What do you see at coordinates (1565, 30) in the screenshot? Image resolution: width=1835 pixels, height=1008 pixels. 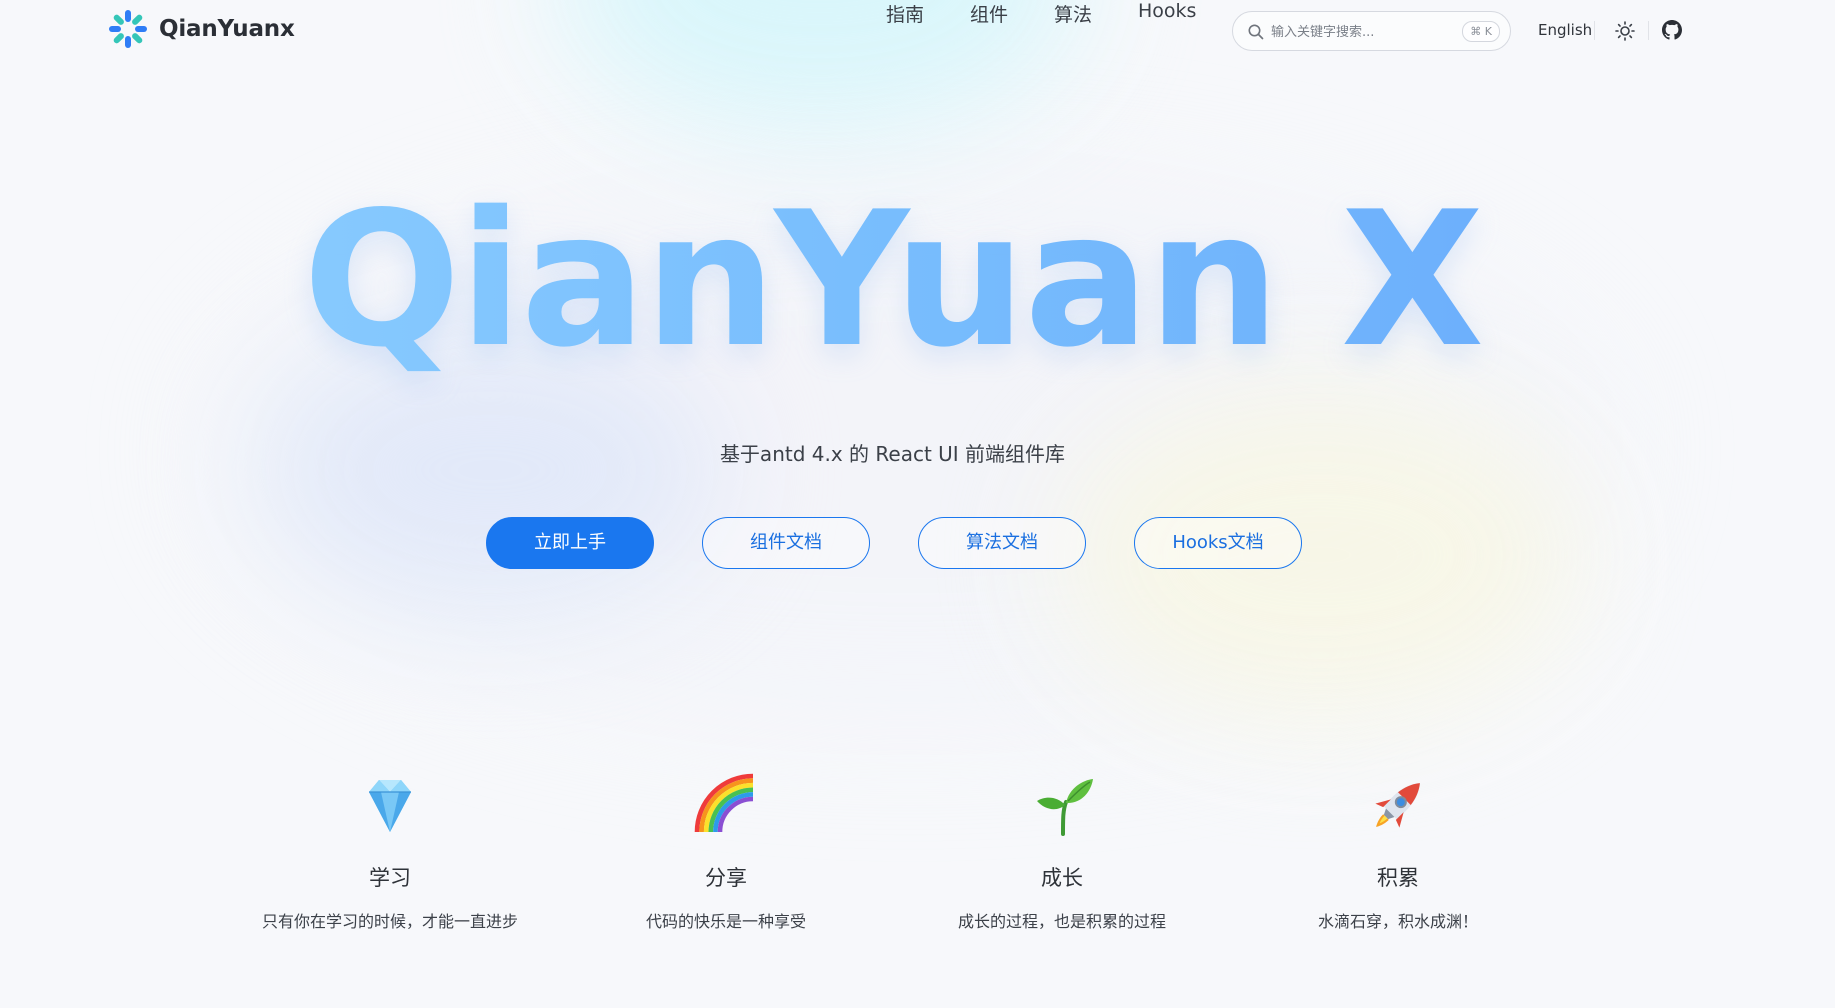 I see `language-switch: English` at bounding box center [1565, 30].